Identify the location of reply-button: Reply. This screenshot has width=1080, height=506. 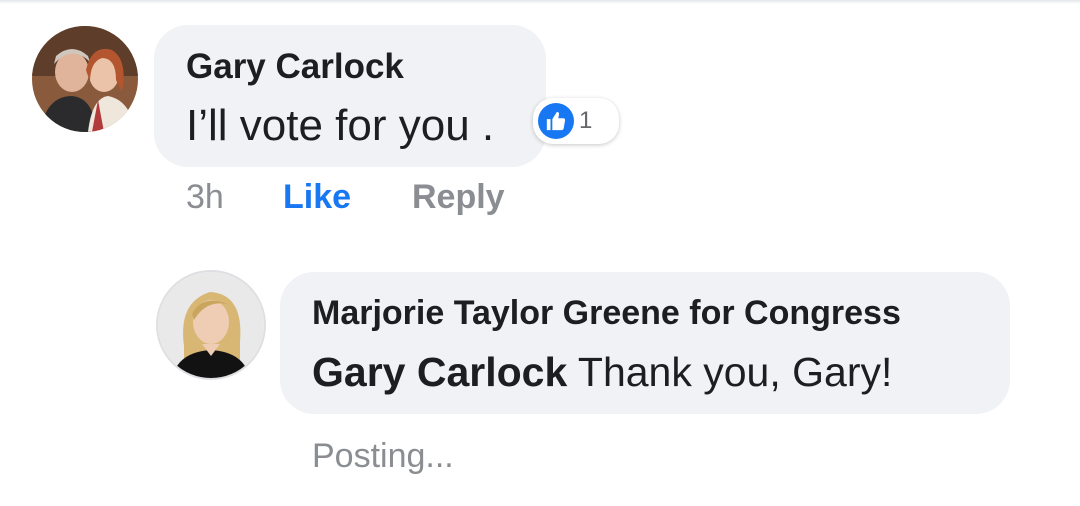
(458, 197).